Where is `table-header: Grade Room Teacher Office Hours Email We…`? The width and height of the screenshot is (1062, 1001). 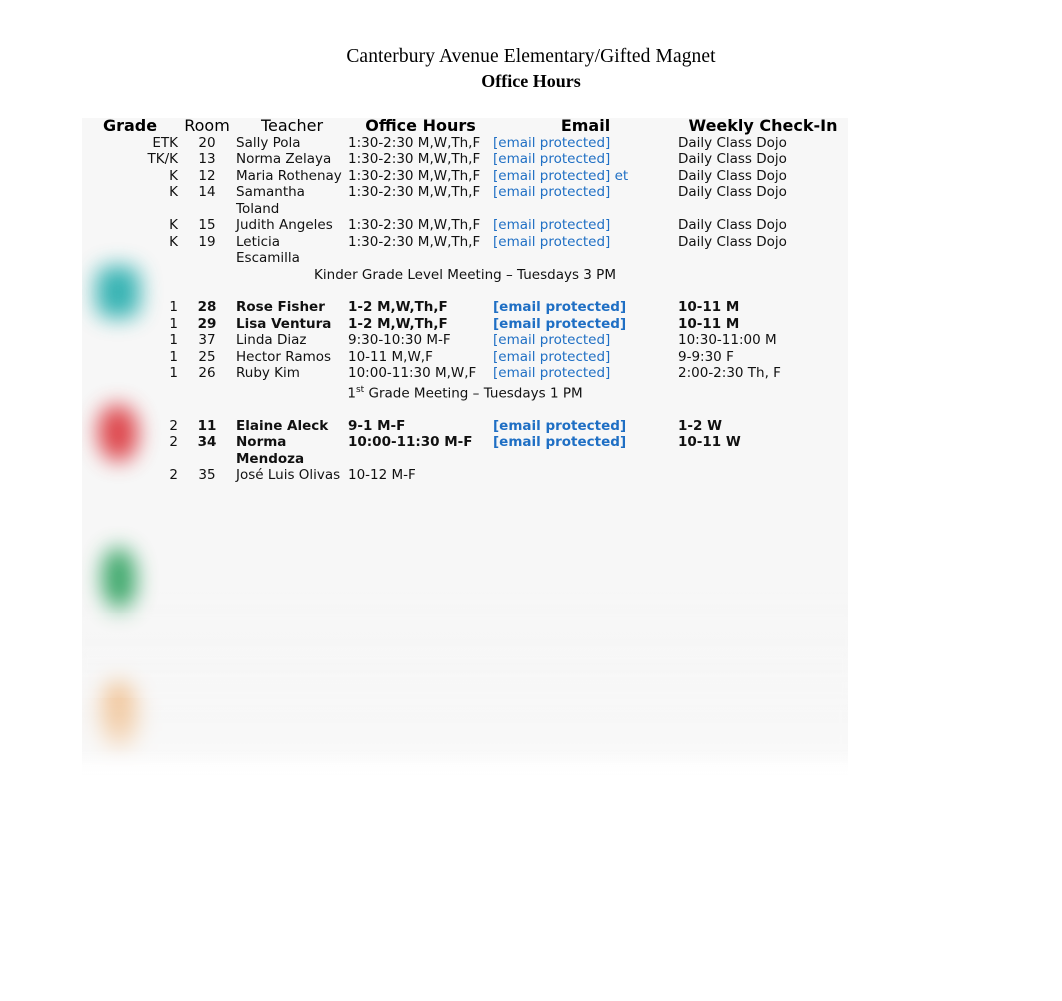
table-header: Grade Room Teacher Office Hours Email We… is located at coordinates (465, 126).